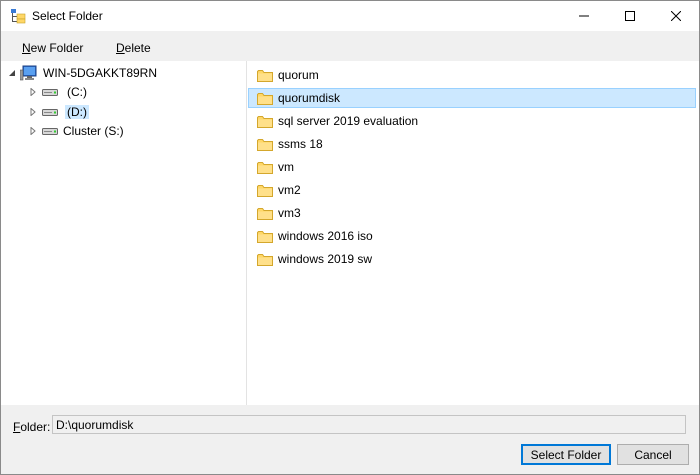 The height and width of the screenshot is (475, 700). What do you see at coordinates (77, 112) in the screenshot?
I see `tree-item-label: (D:)` at bounding box center [77, 112].